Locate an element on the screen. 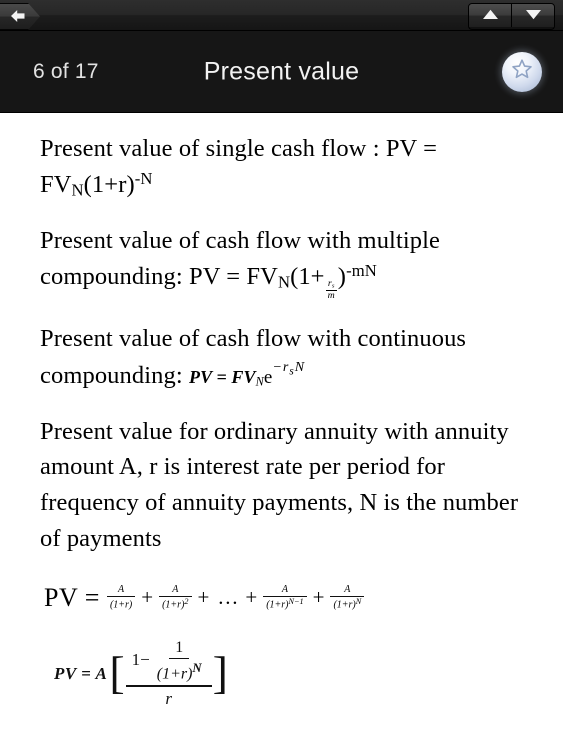 The height and width of the screenshot is (750, 563). fraction-numerator: rs is located at coordinates (331, 284).